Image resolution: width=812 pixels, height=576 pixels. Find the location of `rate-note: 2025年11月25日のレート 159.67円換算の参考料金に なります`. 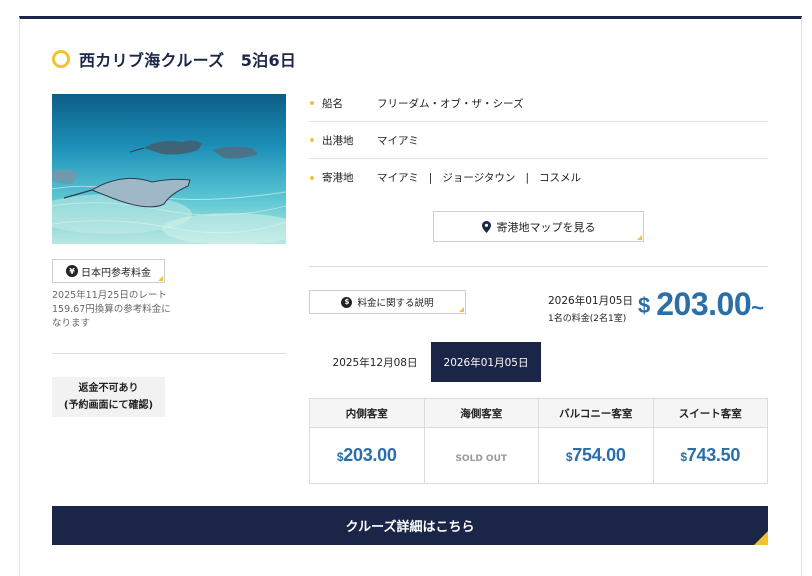

rate-note: 2025年11月25日のレート 159.67円換算の参考料金に なります is located at coordinates (117, 310).